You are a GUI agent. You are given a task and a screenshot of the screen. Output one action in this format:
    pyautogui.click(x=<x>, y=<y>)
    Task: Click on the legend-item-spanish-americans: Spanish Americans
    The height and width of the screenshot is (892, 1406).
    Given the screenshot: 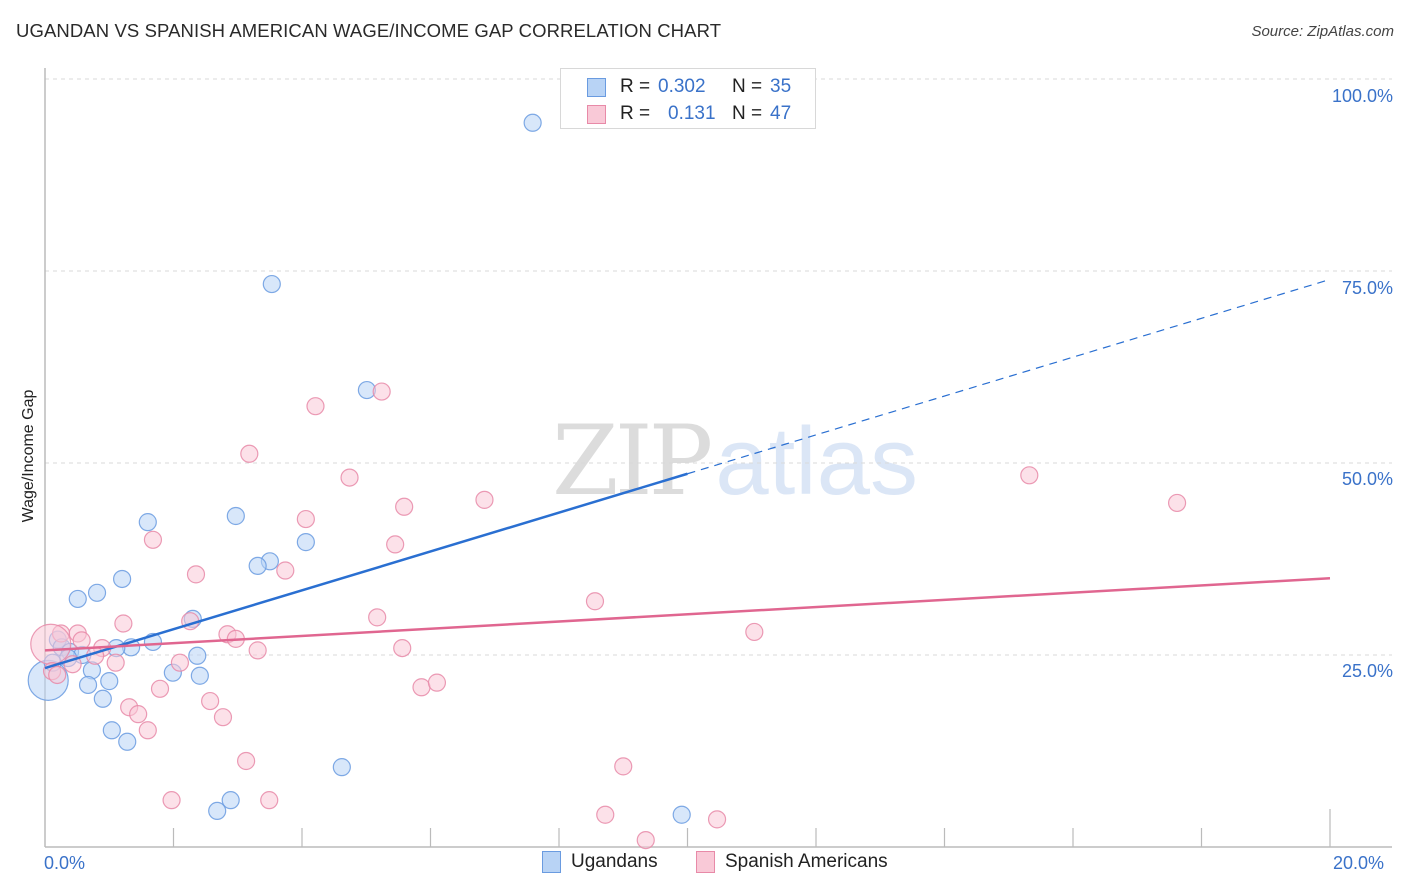 What is the action you would take?
    pyautogui.click(x=792, y=862)
    